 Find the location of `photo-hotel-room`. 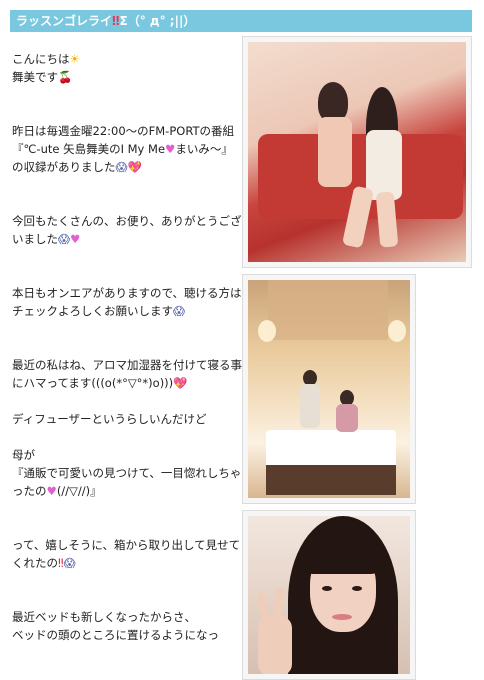

photo-hotel-room is located at coordinates (329, 389).